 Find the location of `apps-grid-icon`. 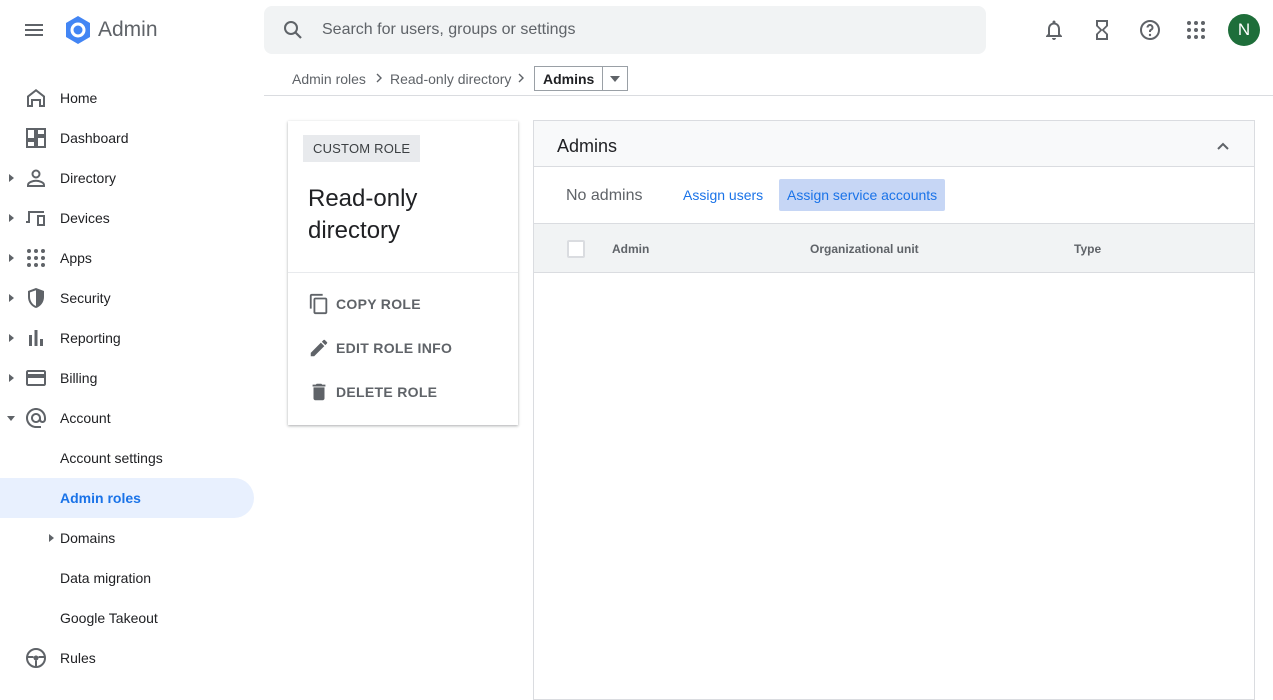

apps-grid-icon is located at coordinates (1196, 30).